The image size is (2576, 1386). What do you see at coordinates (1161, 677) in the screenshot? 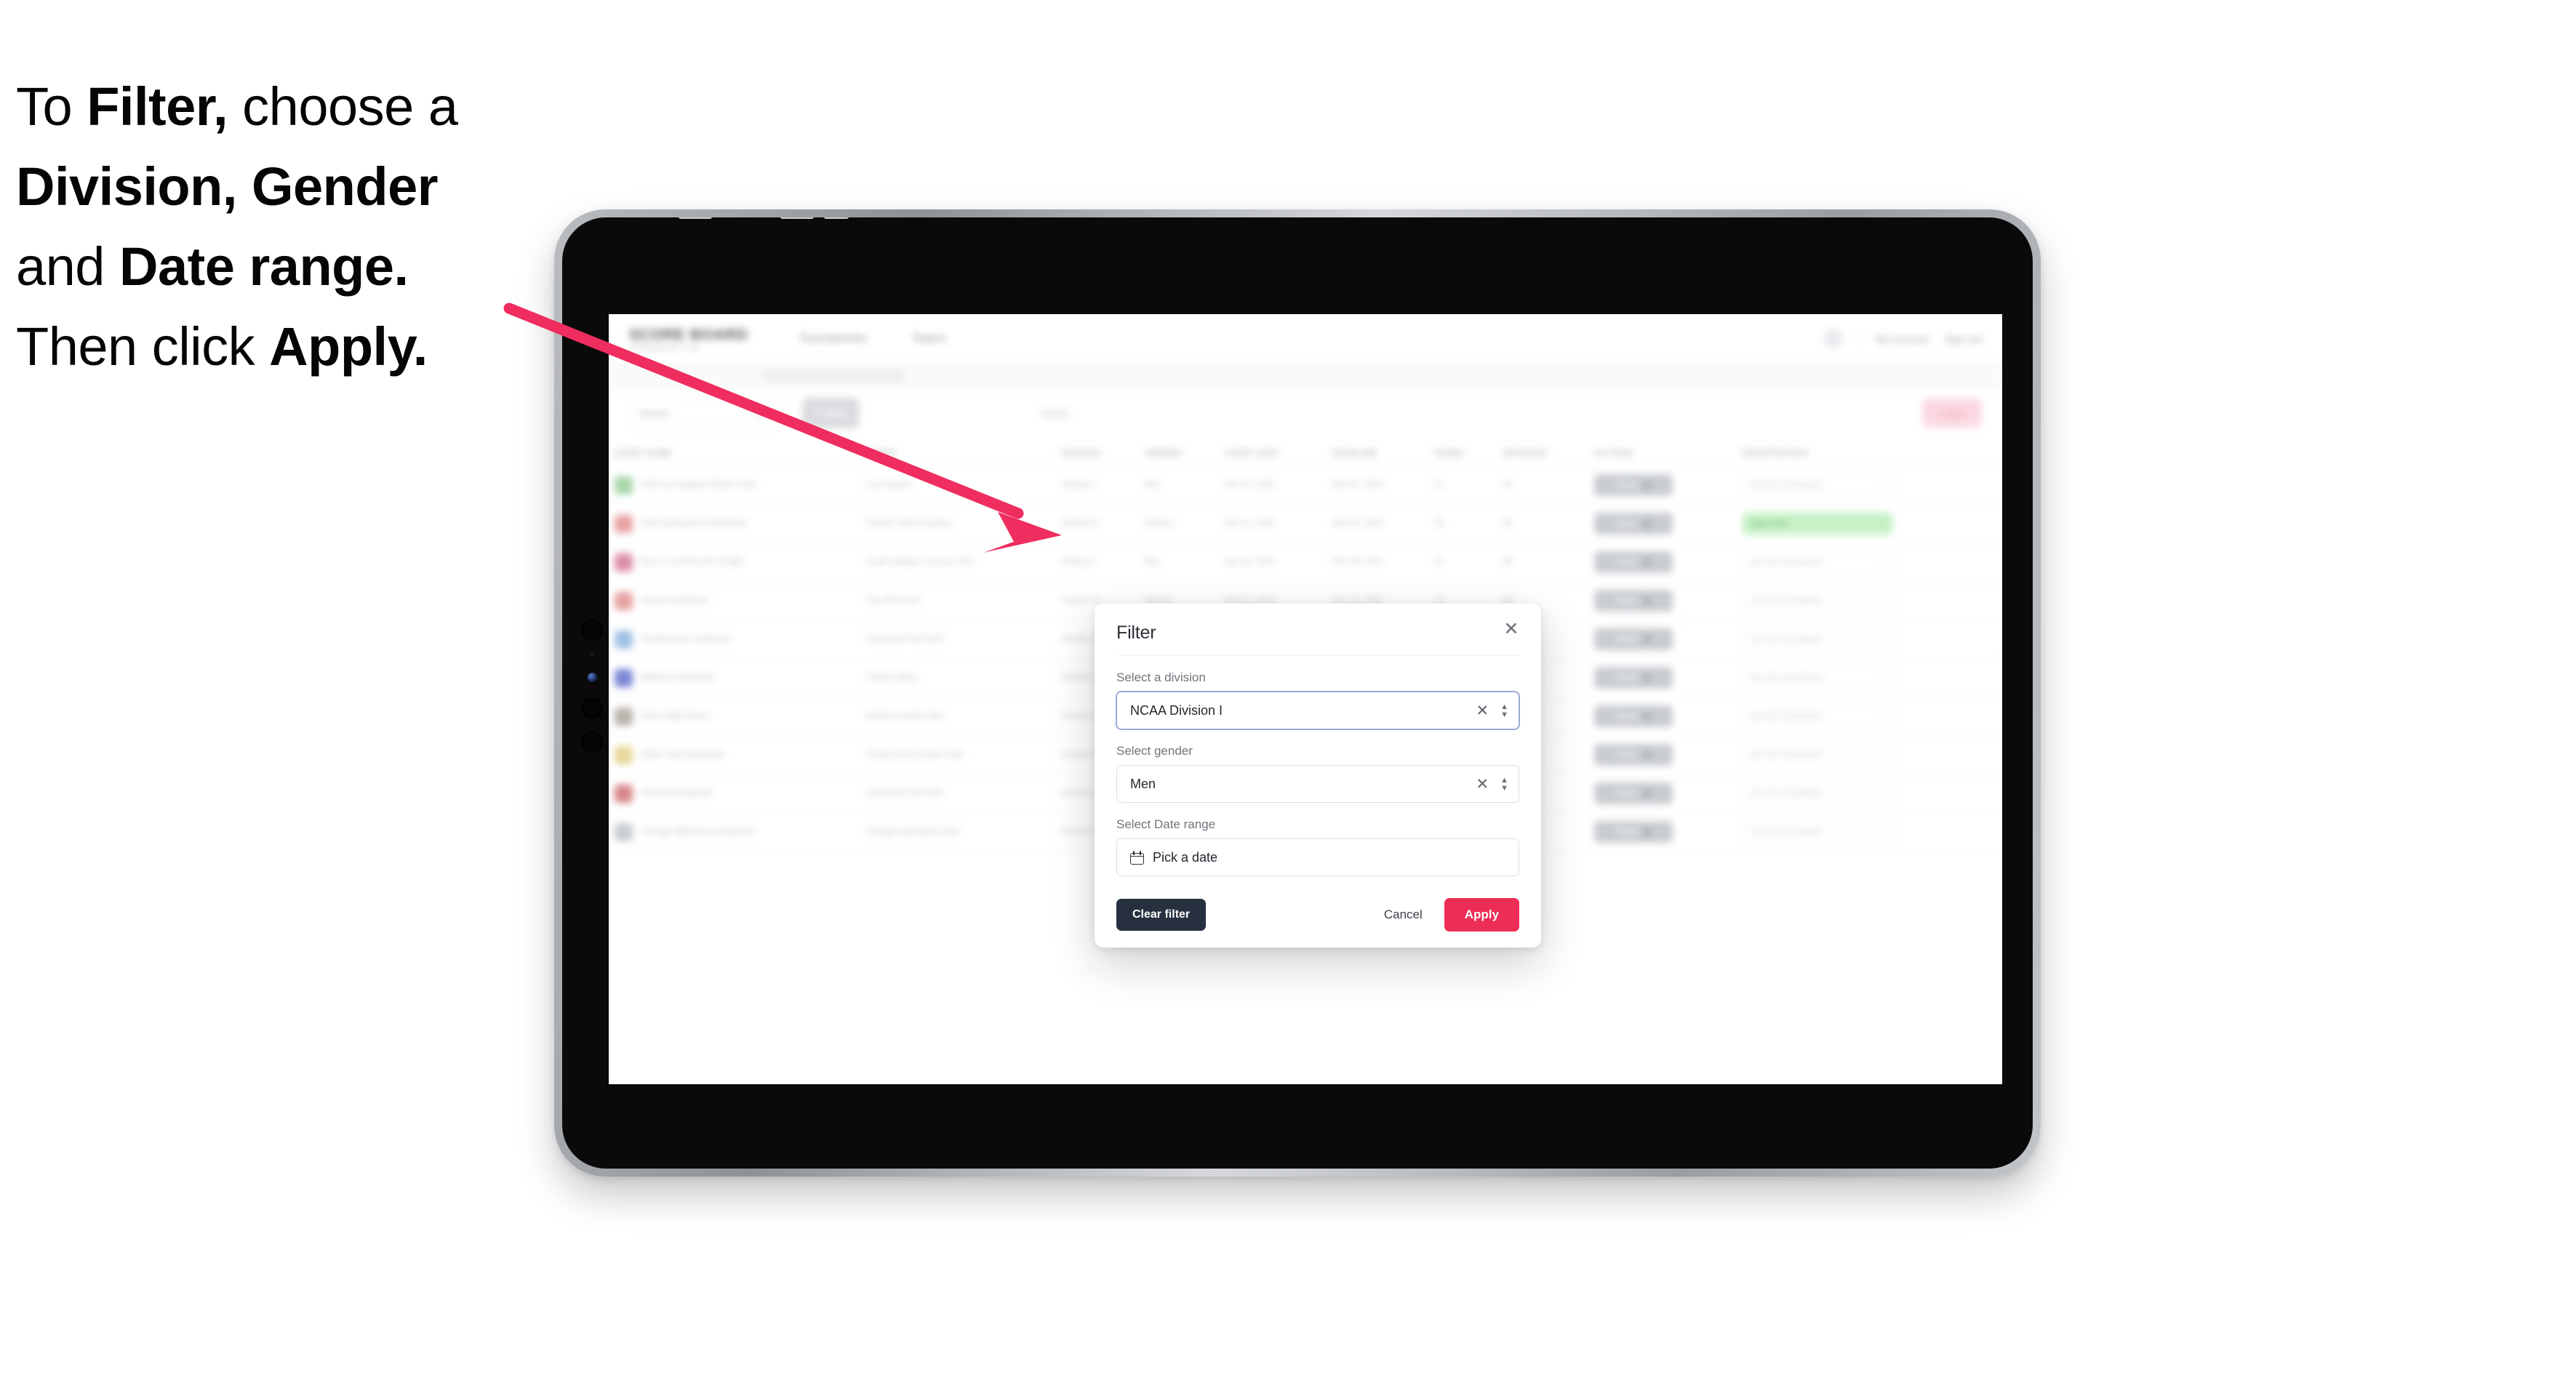
I see `division-label: Select a division` at bounding box center [1161, 677].